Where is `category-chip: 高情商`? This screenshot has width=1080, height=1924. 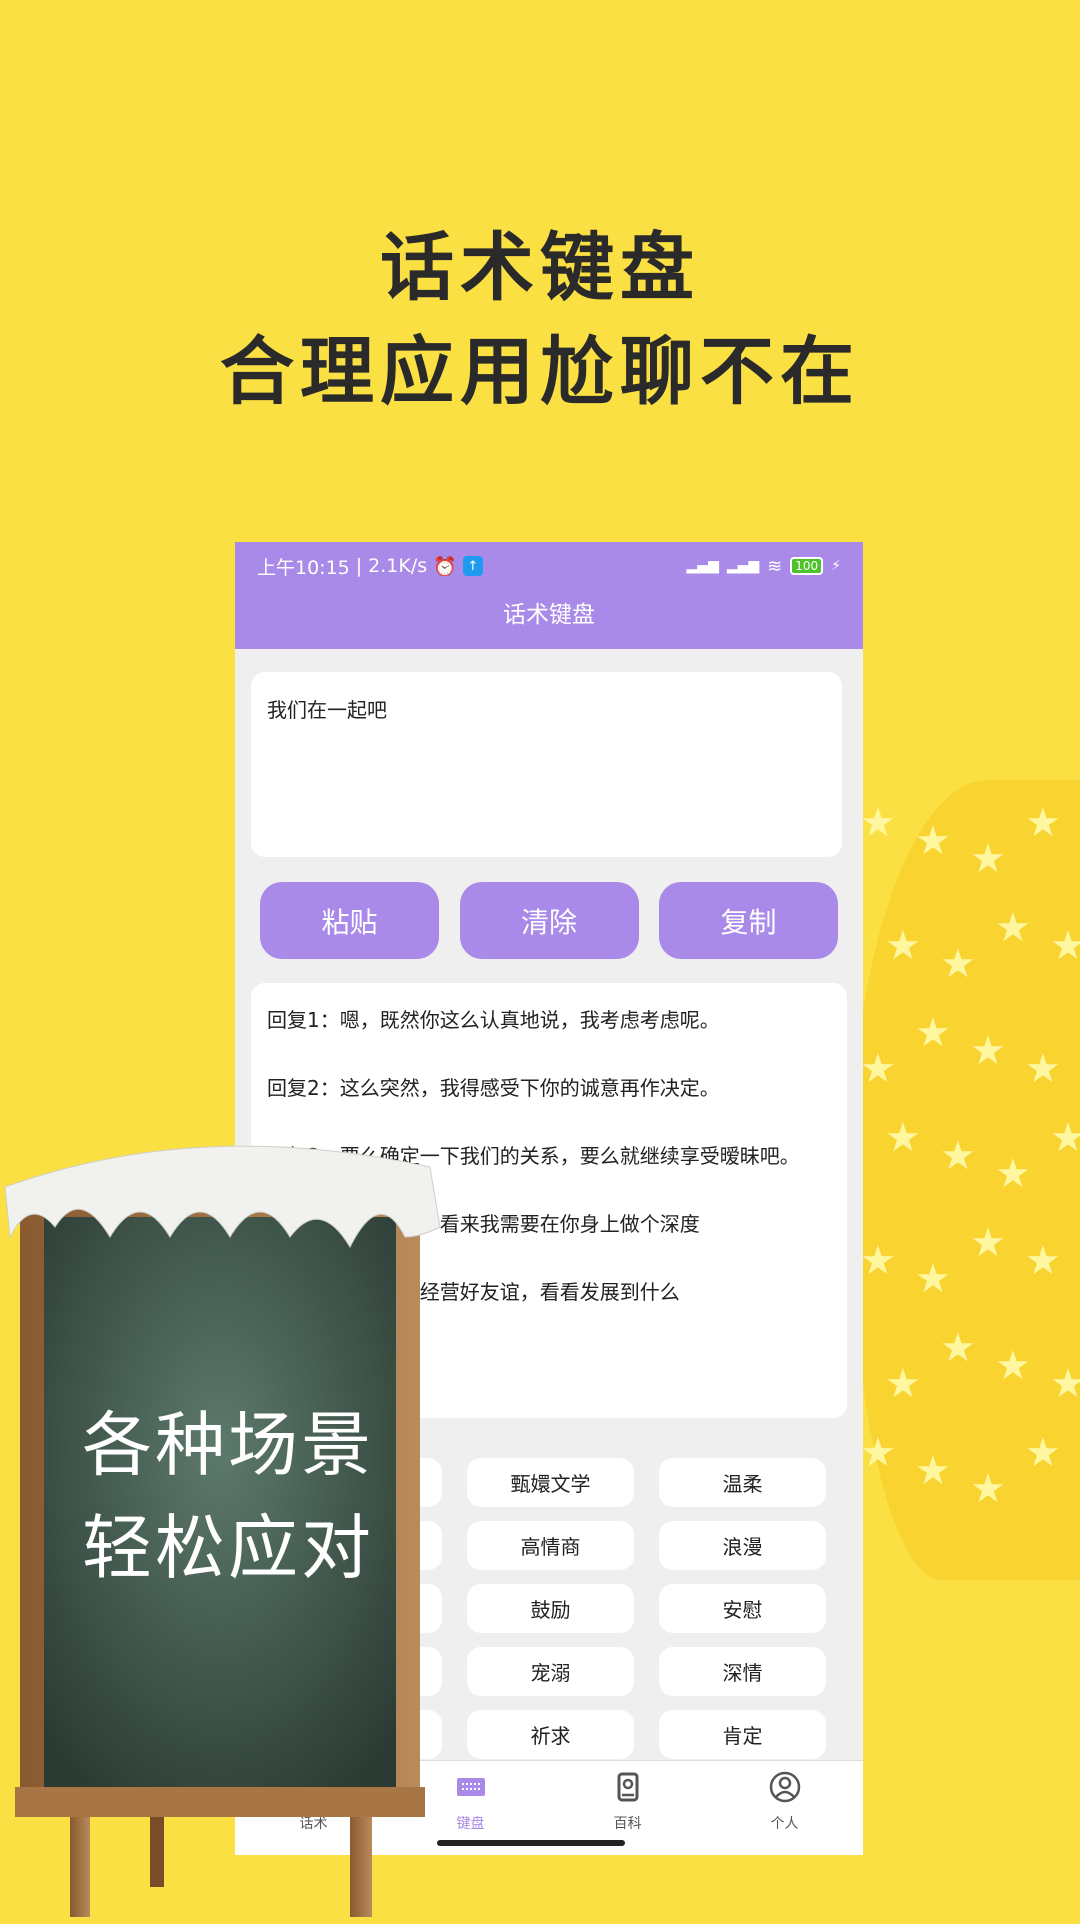 category-chip: 高情商 is located at coordinates (550, 1545).